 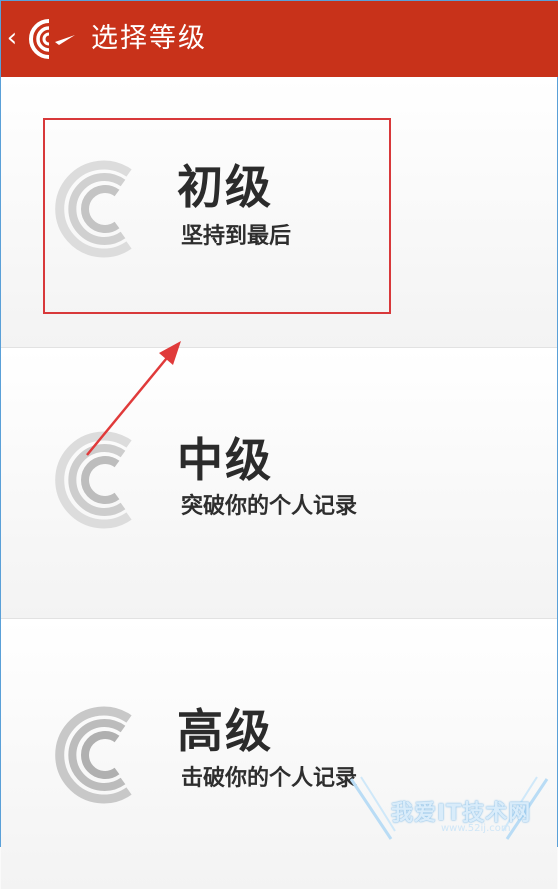 I want to click on annotation-arrow-icon, so click(x=133, y=398).